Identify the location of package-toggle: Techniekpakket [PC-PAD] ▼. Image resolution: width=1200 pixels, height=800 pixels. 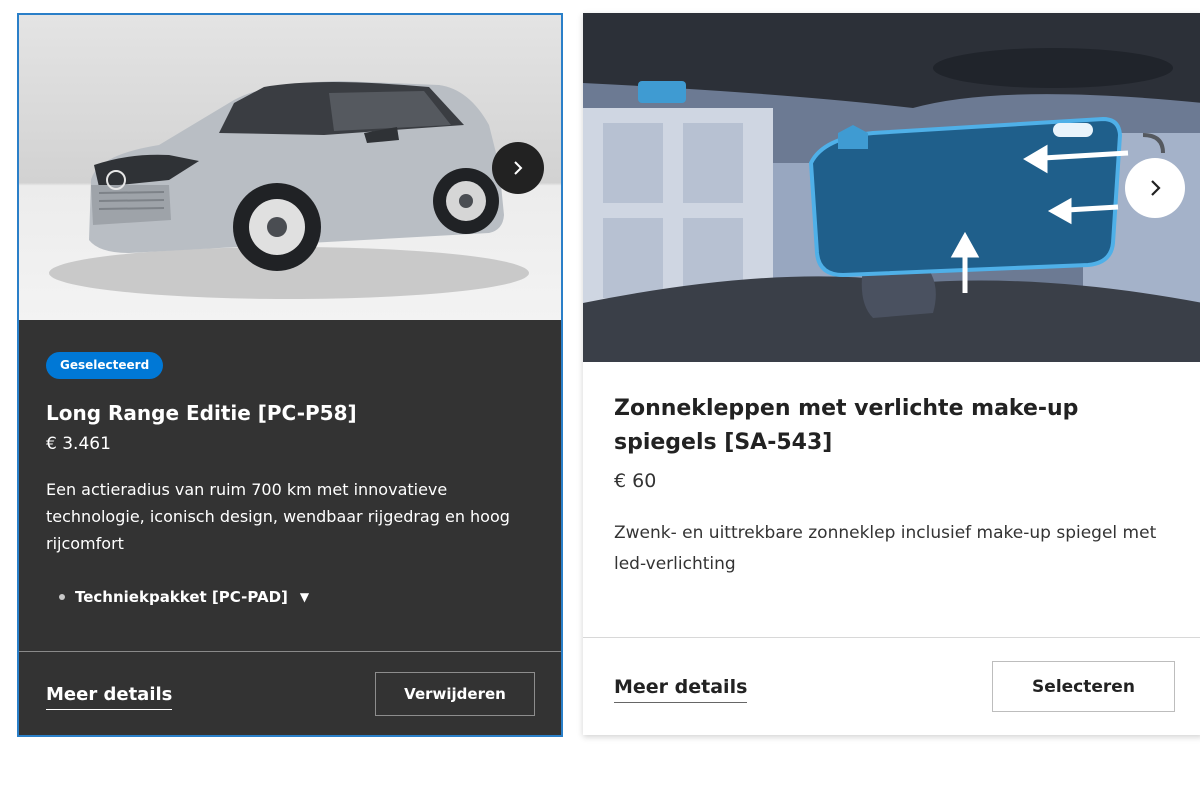
(184, 597).